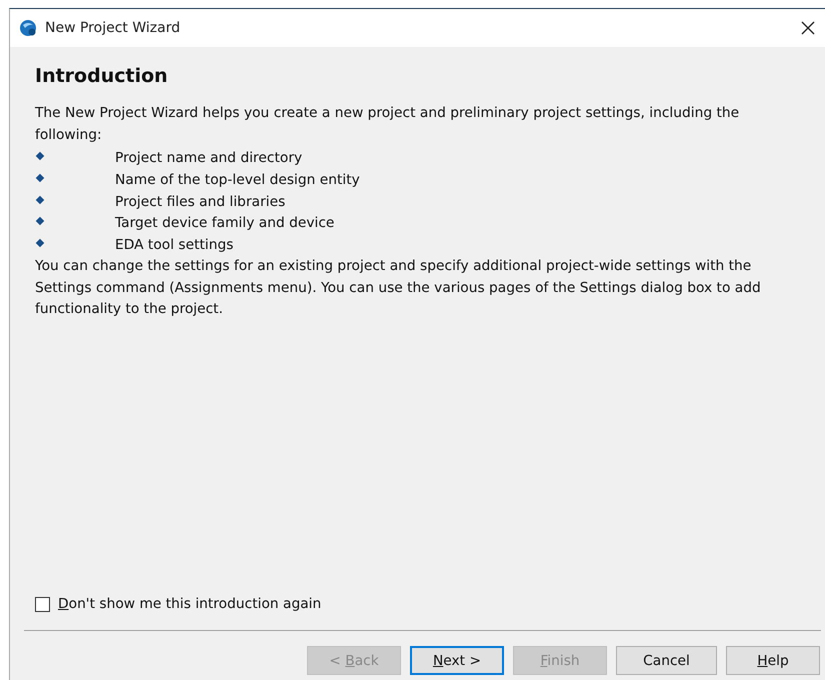 This screenshot has height=680, width=825. I want to click on bullet-item: EDA tool settings, so click(174, 245).